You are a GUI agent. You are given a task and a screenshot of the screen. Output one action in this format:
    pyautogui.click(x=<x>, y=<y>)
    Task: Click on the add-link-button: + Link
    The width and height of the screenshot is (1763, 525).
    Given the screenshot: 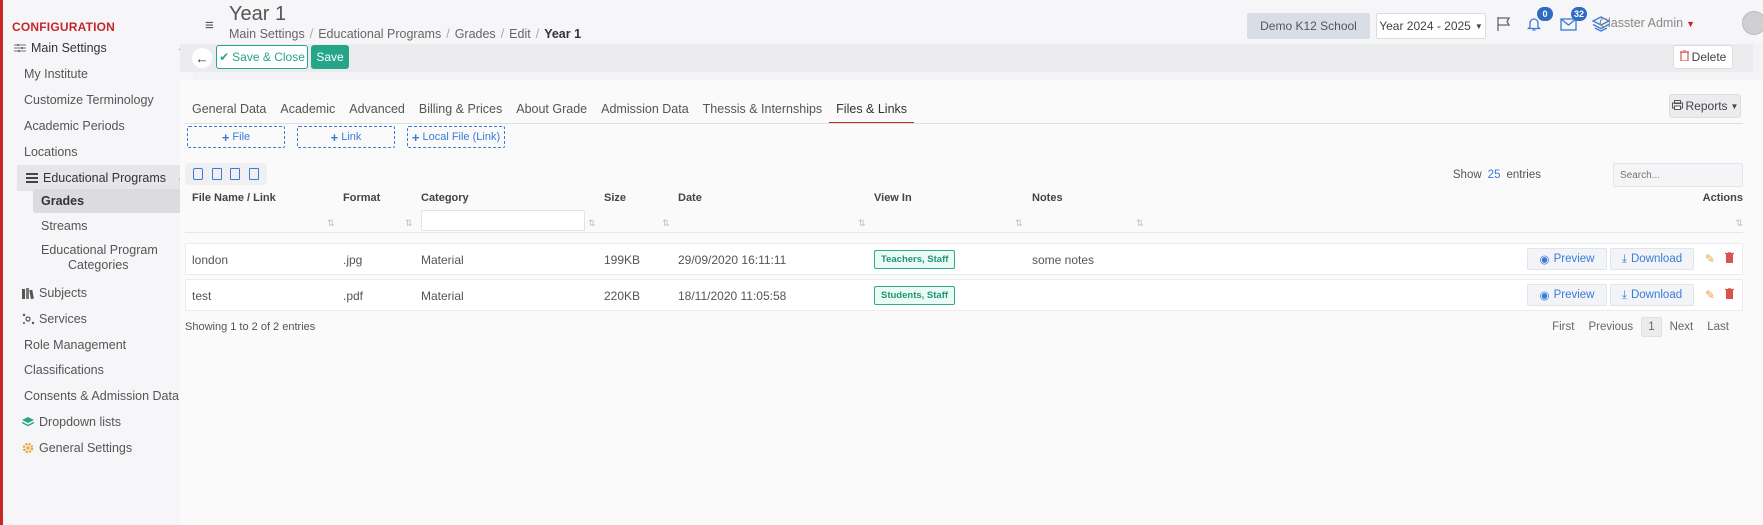 What is the action you would take?
    pyautogui.click(x=346, y=137)
    